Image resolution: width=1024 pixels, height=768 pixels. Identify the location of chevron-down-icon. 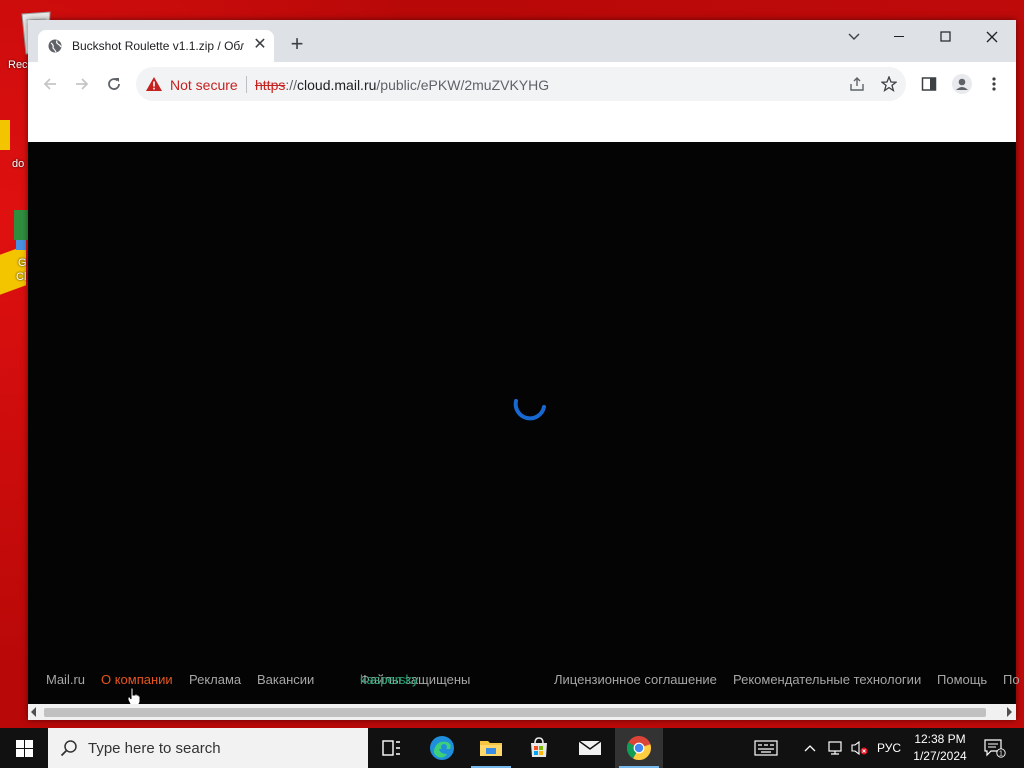
(854, 36).